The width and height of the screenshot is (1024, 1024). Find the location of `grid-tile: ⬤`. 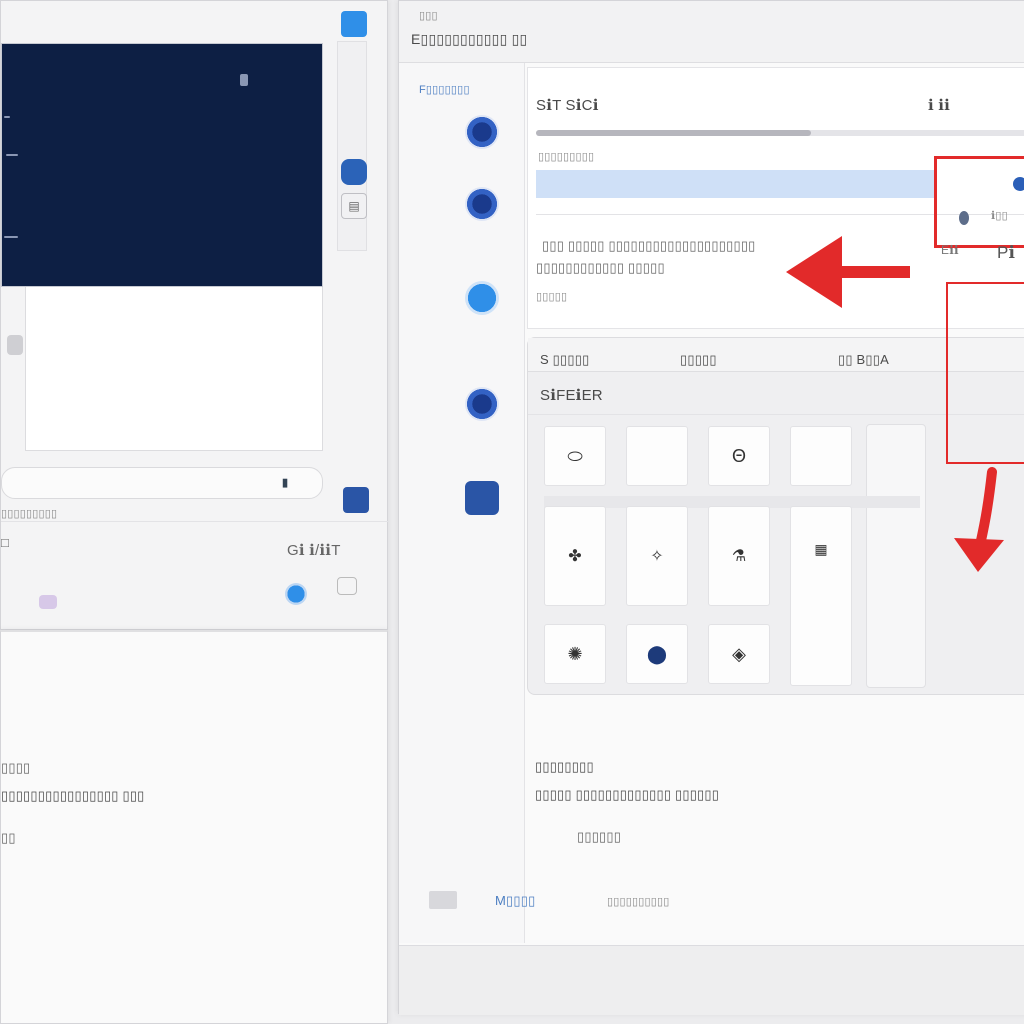

grid-tile: ⬤ is located at coordinates (657, 654).